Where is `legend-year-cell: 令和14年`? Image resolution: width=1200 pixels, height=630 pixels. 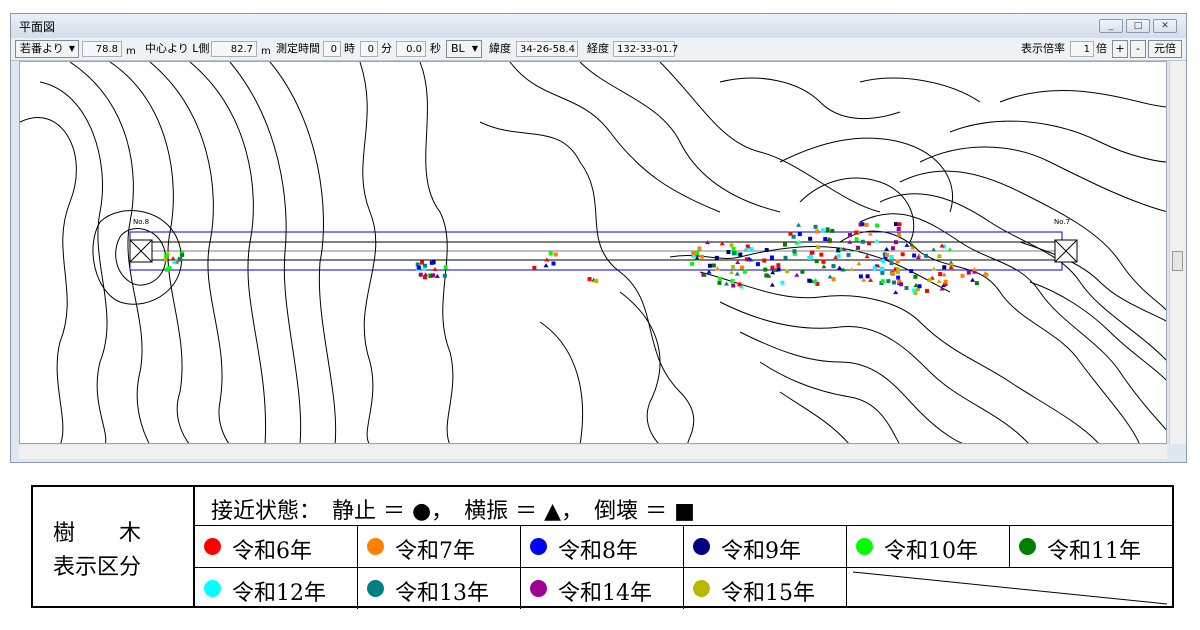
legend-year-cell: 令和14年 is located at coordinates (601, 588).